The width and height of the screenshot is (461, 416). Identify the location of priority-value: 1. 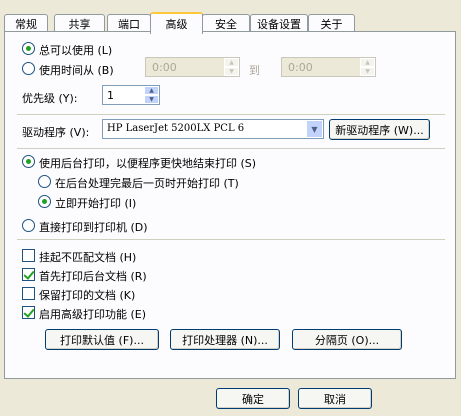
(110, 95).